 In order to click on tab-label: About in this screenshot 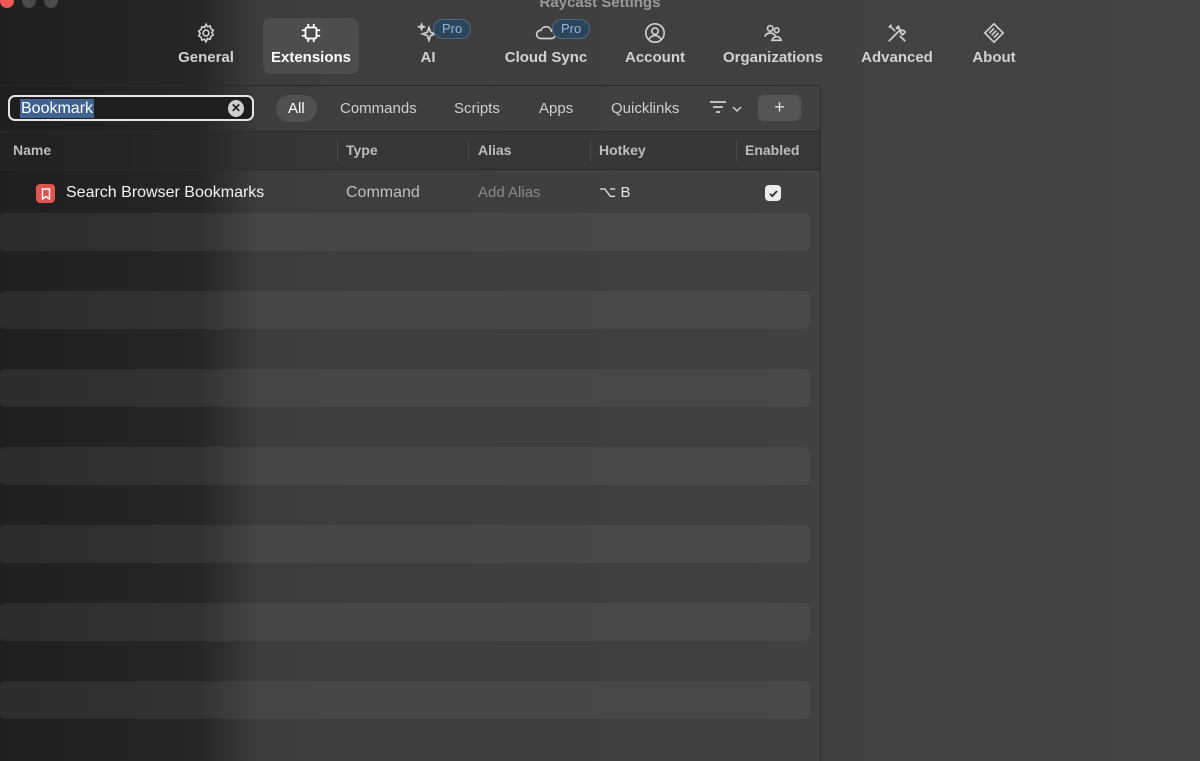, I will do `click(994, 57)`.